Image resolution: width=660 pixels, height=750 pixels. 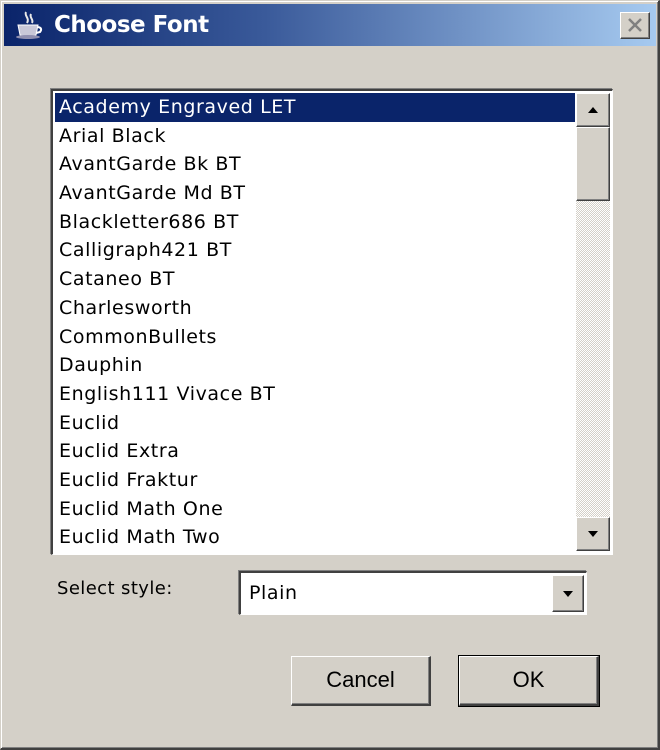 What do you see at coordinates (115, 588) in the screenshot?
I see `select-style-label: Select style:` at bounding box center [115, 588].